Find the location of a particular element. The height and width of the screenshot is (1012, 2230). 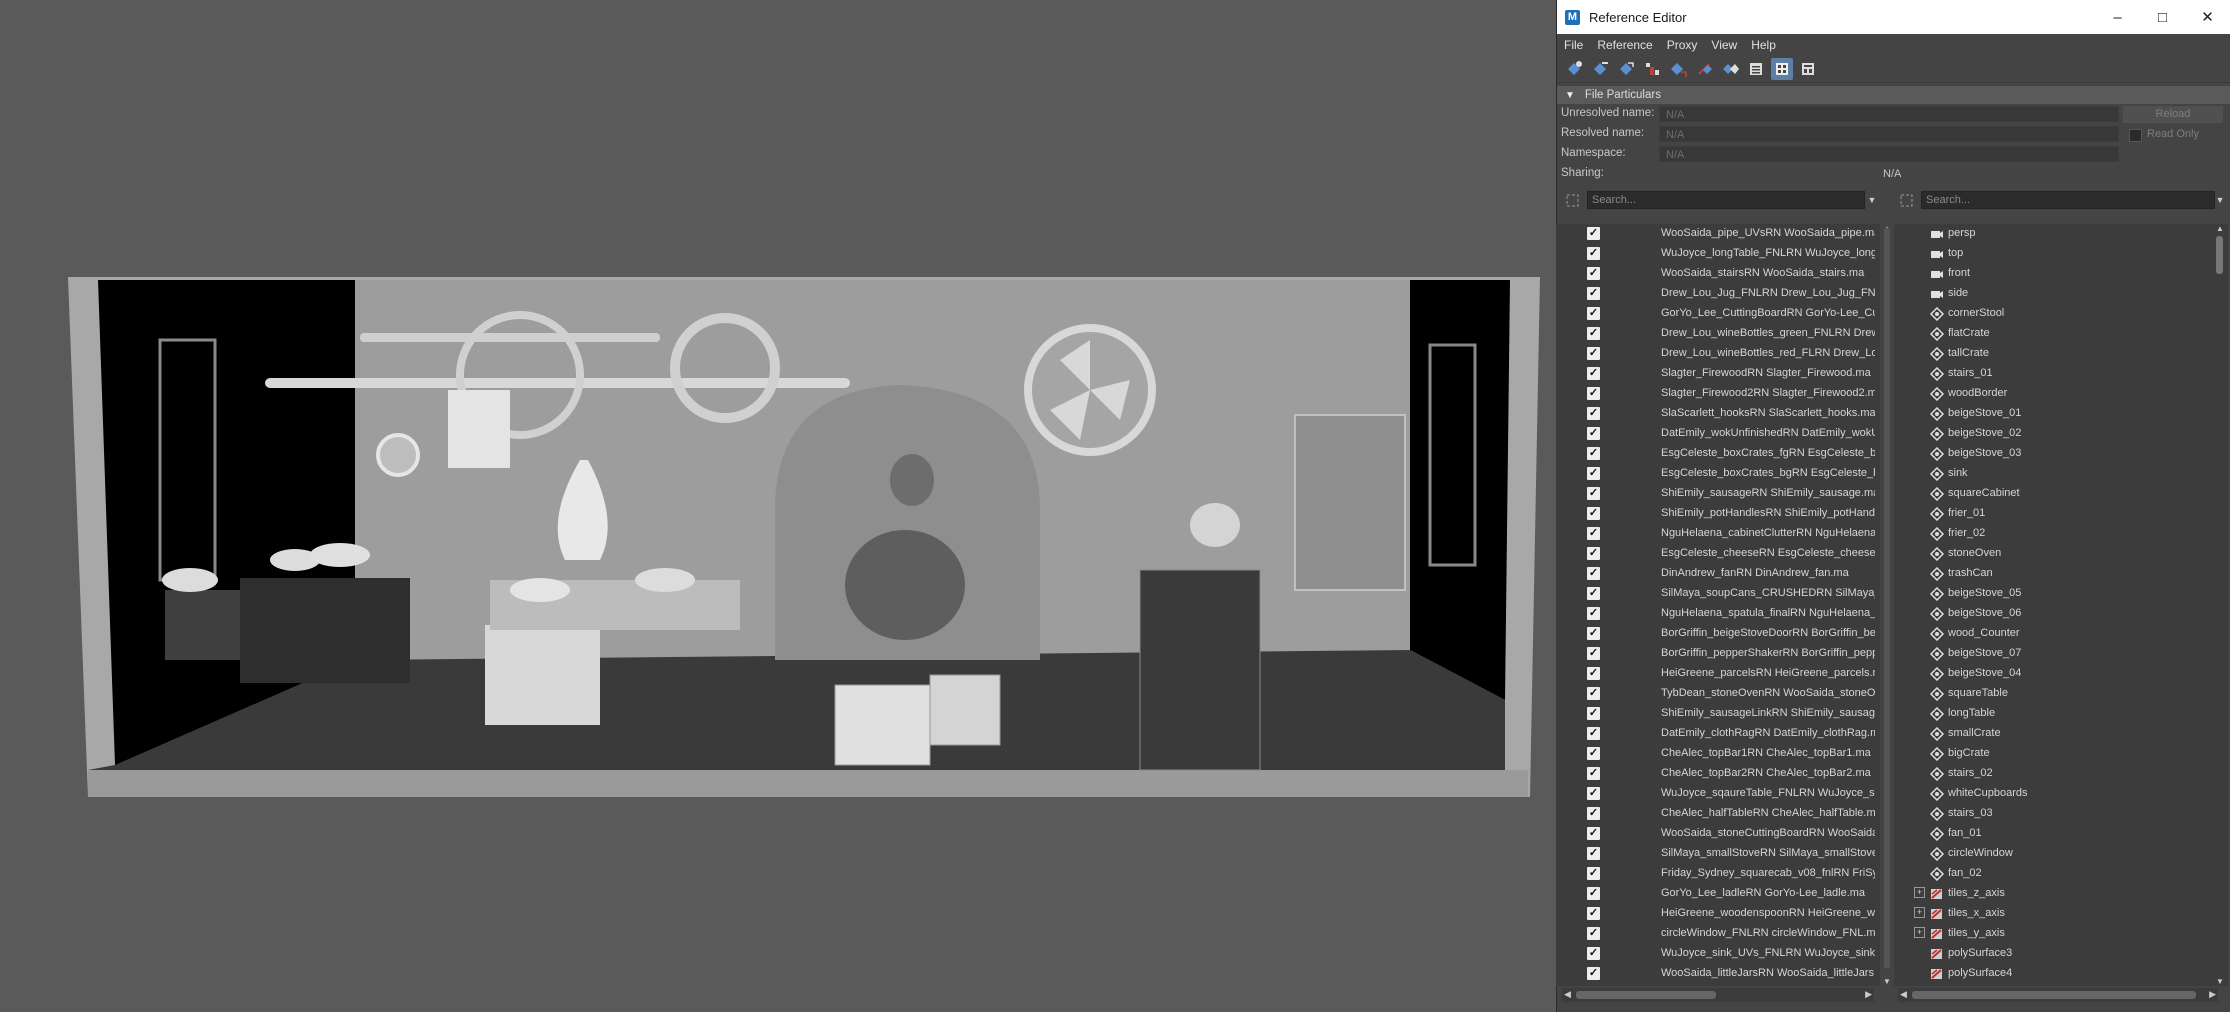

node-row: frier_02 is located at coordinates (2053, 534).